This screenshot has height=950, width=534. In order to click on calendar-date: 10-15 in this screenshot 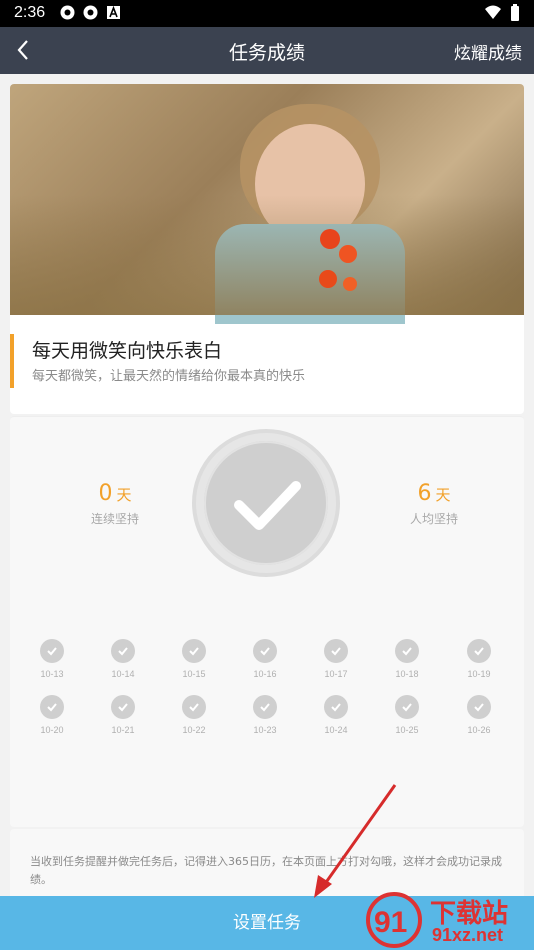, I will do `click(194, 674)`.